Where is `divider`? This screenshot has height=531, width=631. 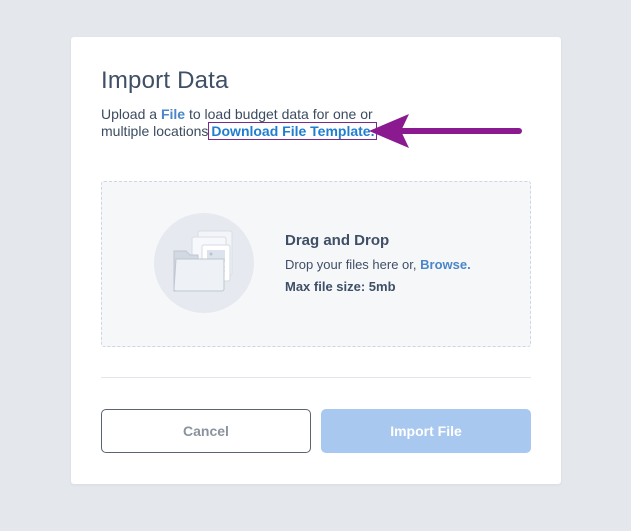 divider is located at coordinates (316, 377).